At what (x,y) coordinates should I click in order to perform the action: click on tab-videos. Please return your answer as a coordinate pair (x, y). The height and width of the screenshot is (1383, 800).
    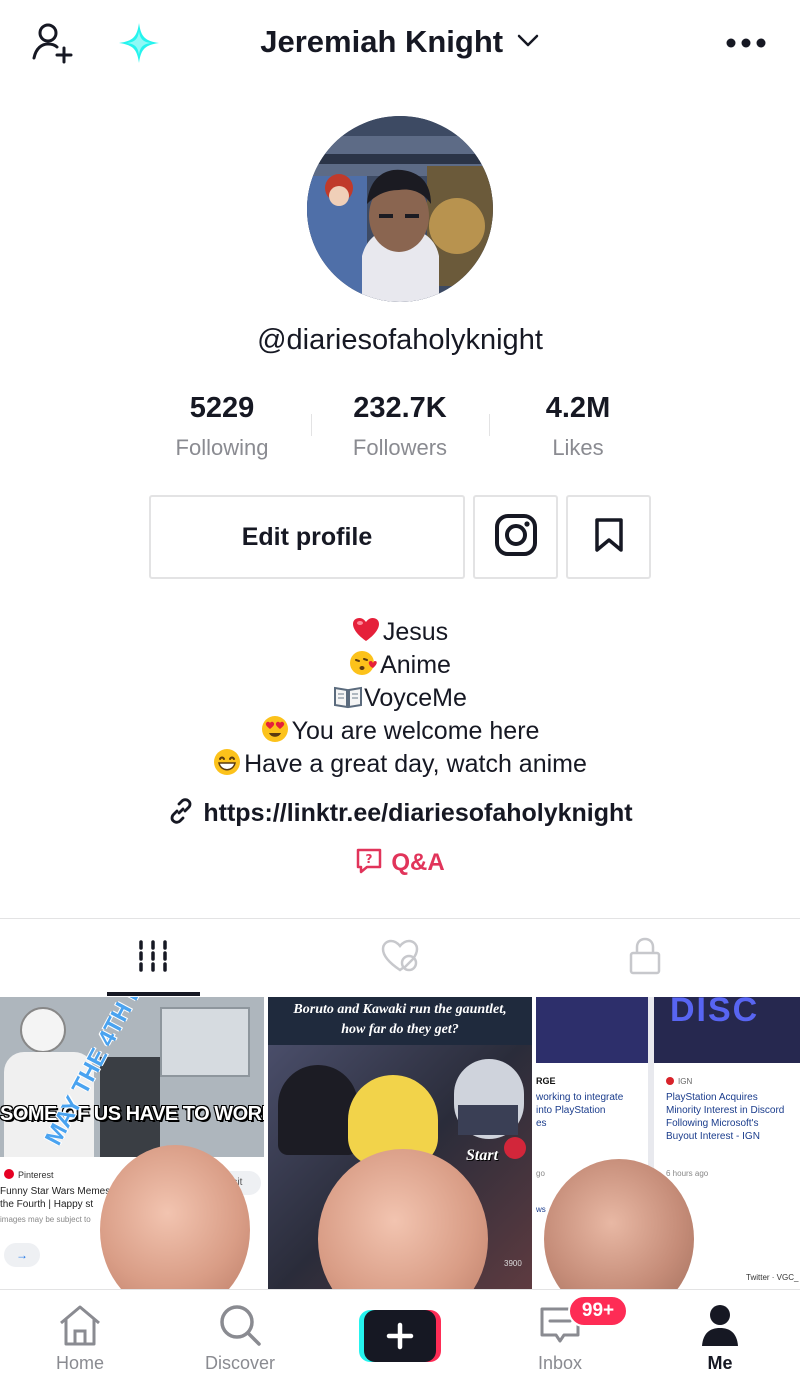
    Looking at the image, I should click on (153, 958).